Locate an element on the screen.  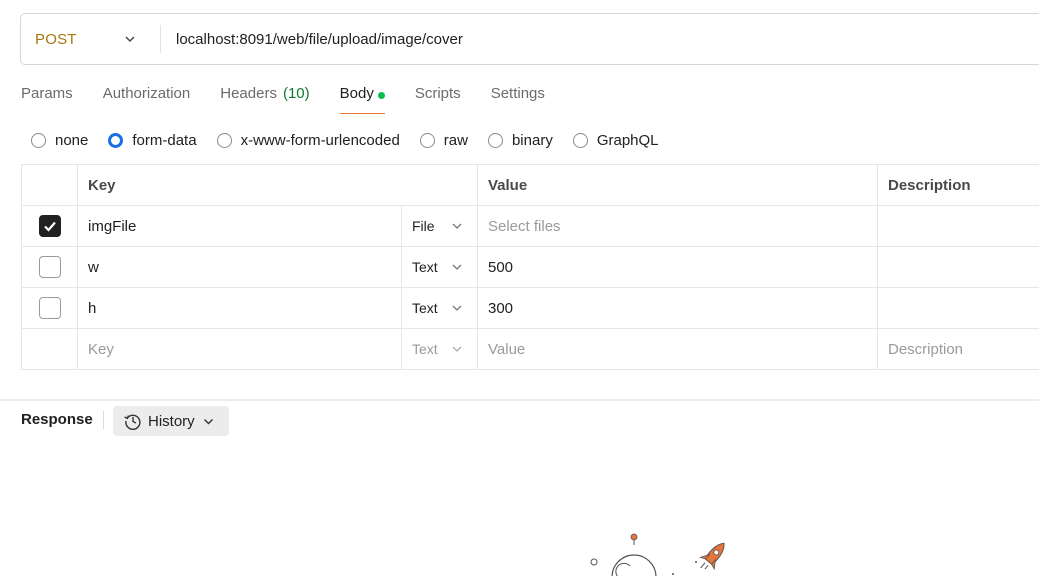
tab-headers: Headers (10) is located at coordinates (264, 97).